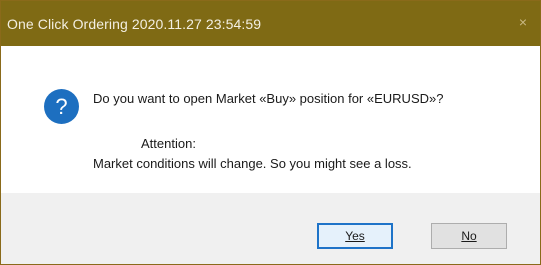 This screenshot has height=265, width=541. Describe the element at coordinates (134, 23) in the screenshot. I see `window-title: One Click Ordering 2020.11.27 23:54:59` at that location.